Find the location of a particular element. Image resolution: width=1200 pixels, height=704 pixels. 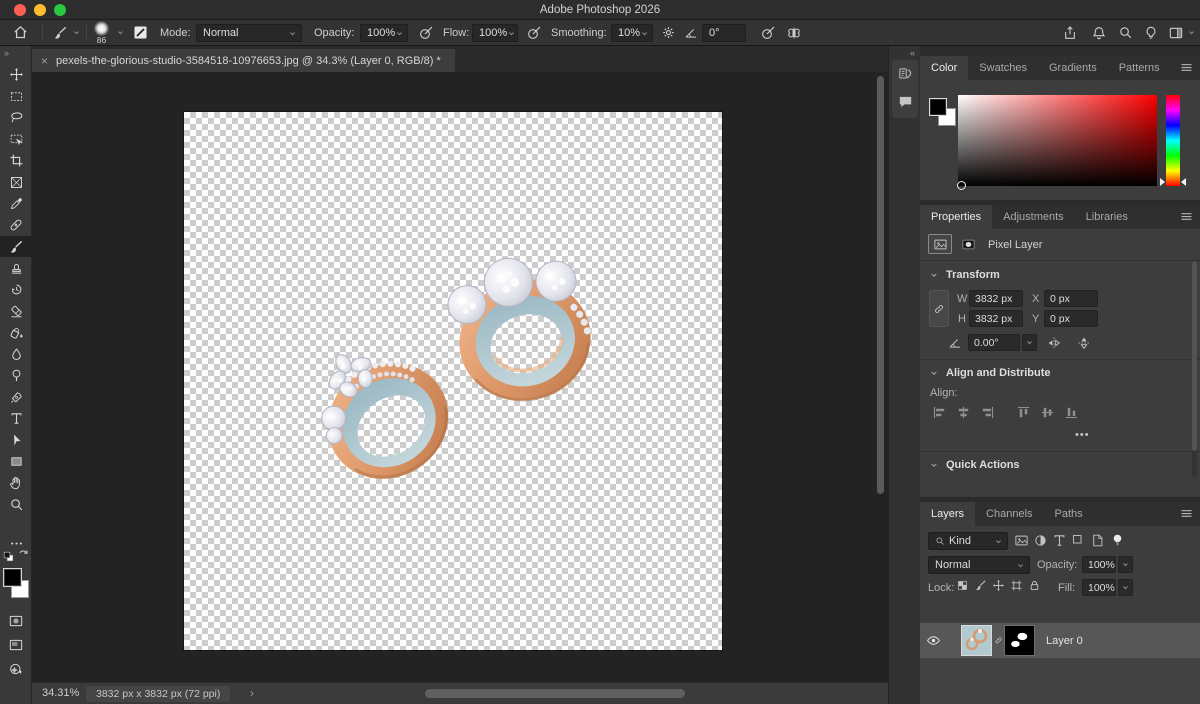

tab-libraries: Libraries is located at coordinates (1107, 217).